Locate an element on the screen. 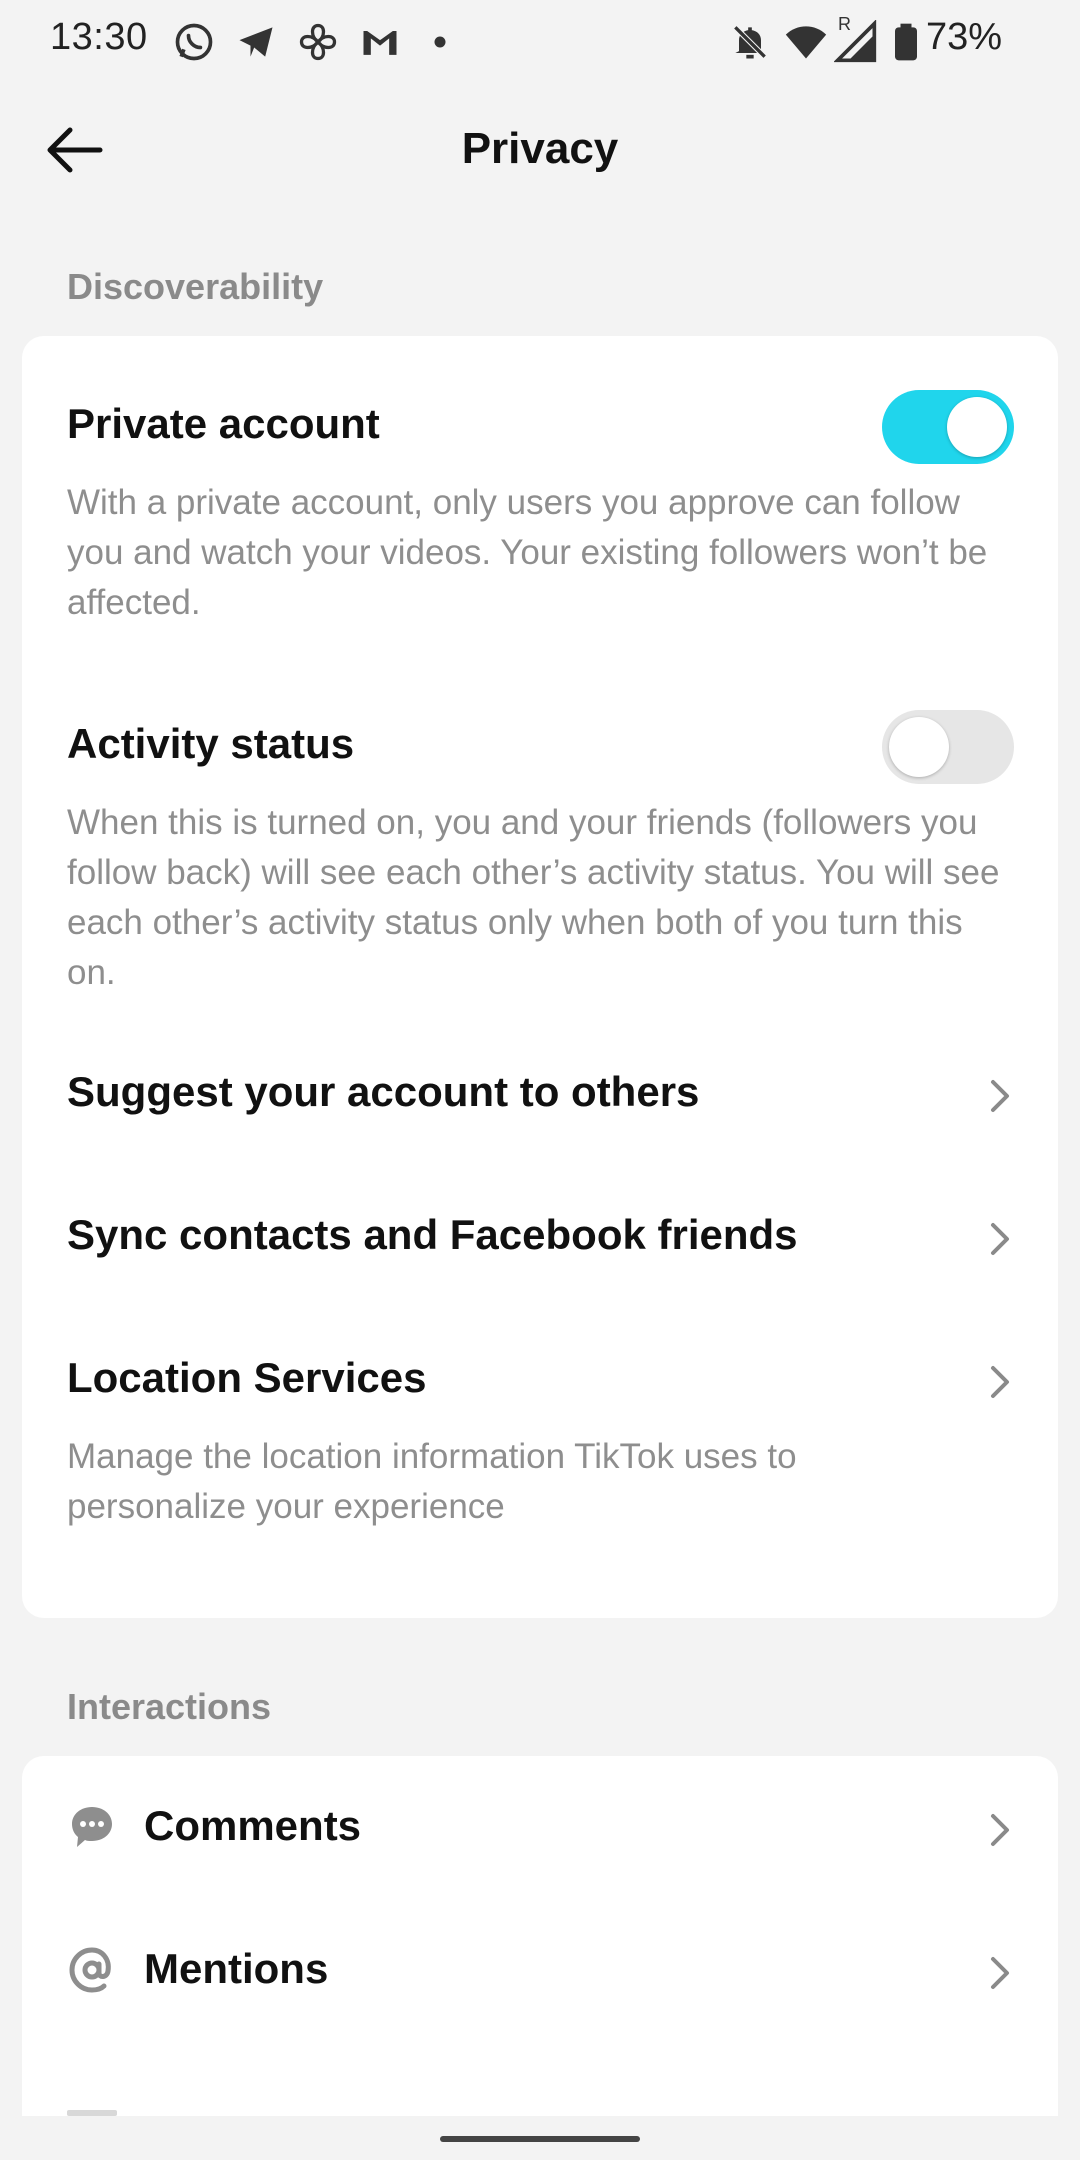  dot-icon is located at coordinates (440, 42).